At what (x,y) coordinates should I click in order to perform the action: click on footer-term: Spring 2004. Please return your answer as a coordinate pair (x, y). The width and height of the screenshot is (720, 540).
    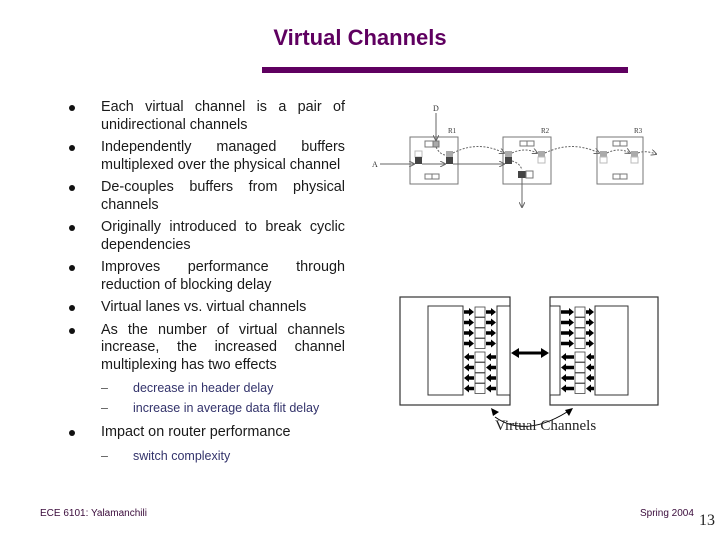
    Looking at the image, I should click on (667, 513).